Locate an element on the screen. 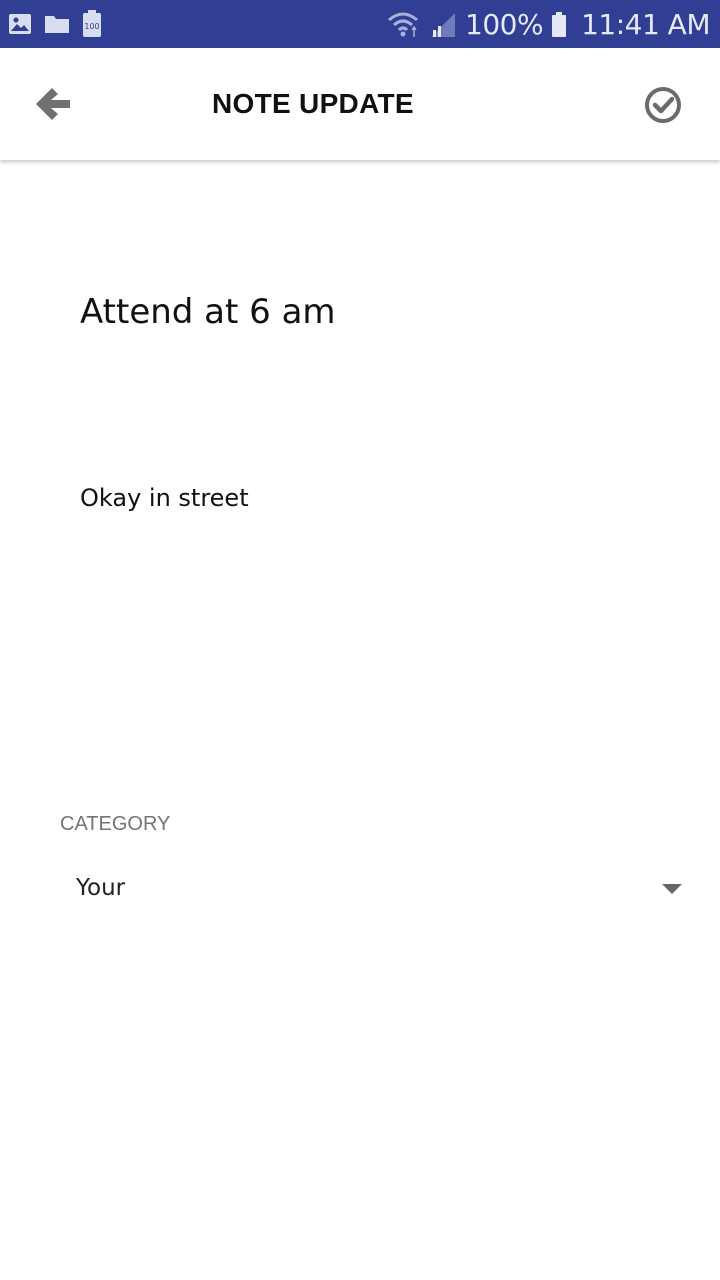 Image resolution: width=720 pixels, height=1280 pixels. status-right: 100% 11:41 AM is located at coordinates (548, 24).